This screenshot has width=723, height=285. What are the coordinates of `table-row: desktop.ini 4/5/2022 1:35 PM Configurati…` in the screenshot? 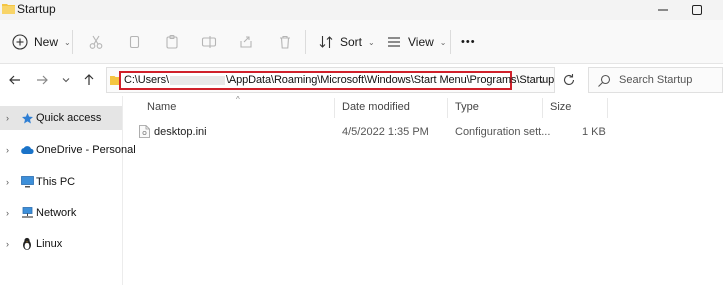 It's located at (423, 132).